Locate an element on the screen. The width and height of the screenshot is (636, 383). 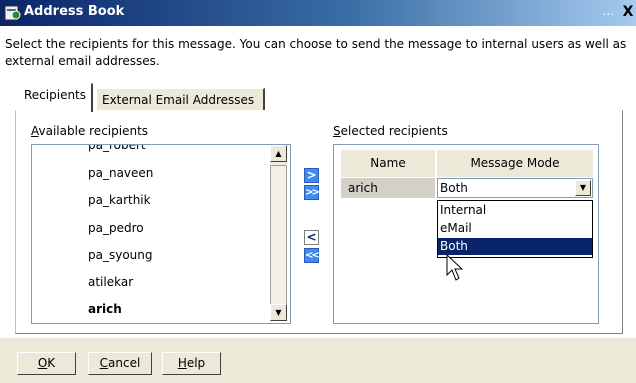
remove-all-recipients-button: << is located at coordinates (312, 255).